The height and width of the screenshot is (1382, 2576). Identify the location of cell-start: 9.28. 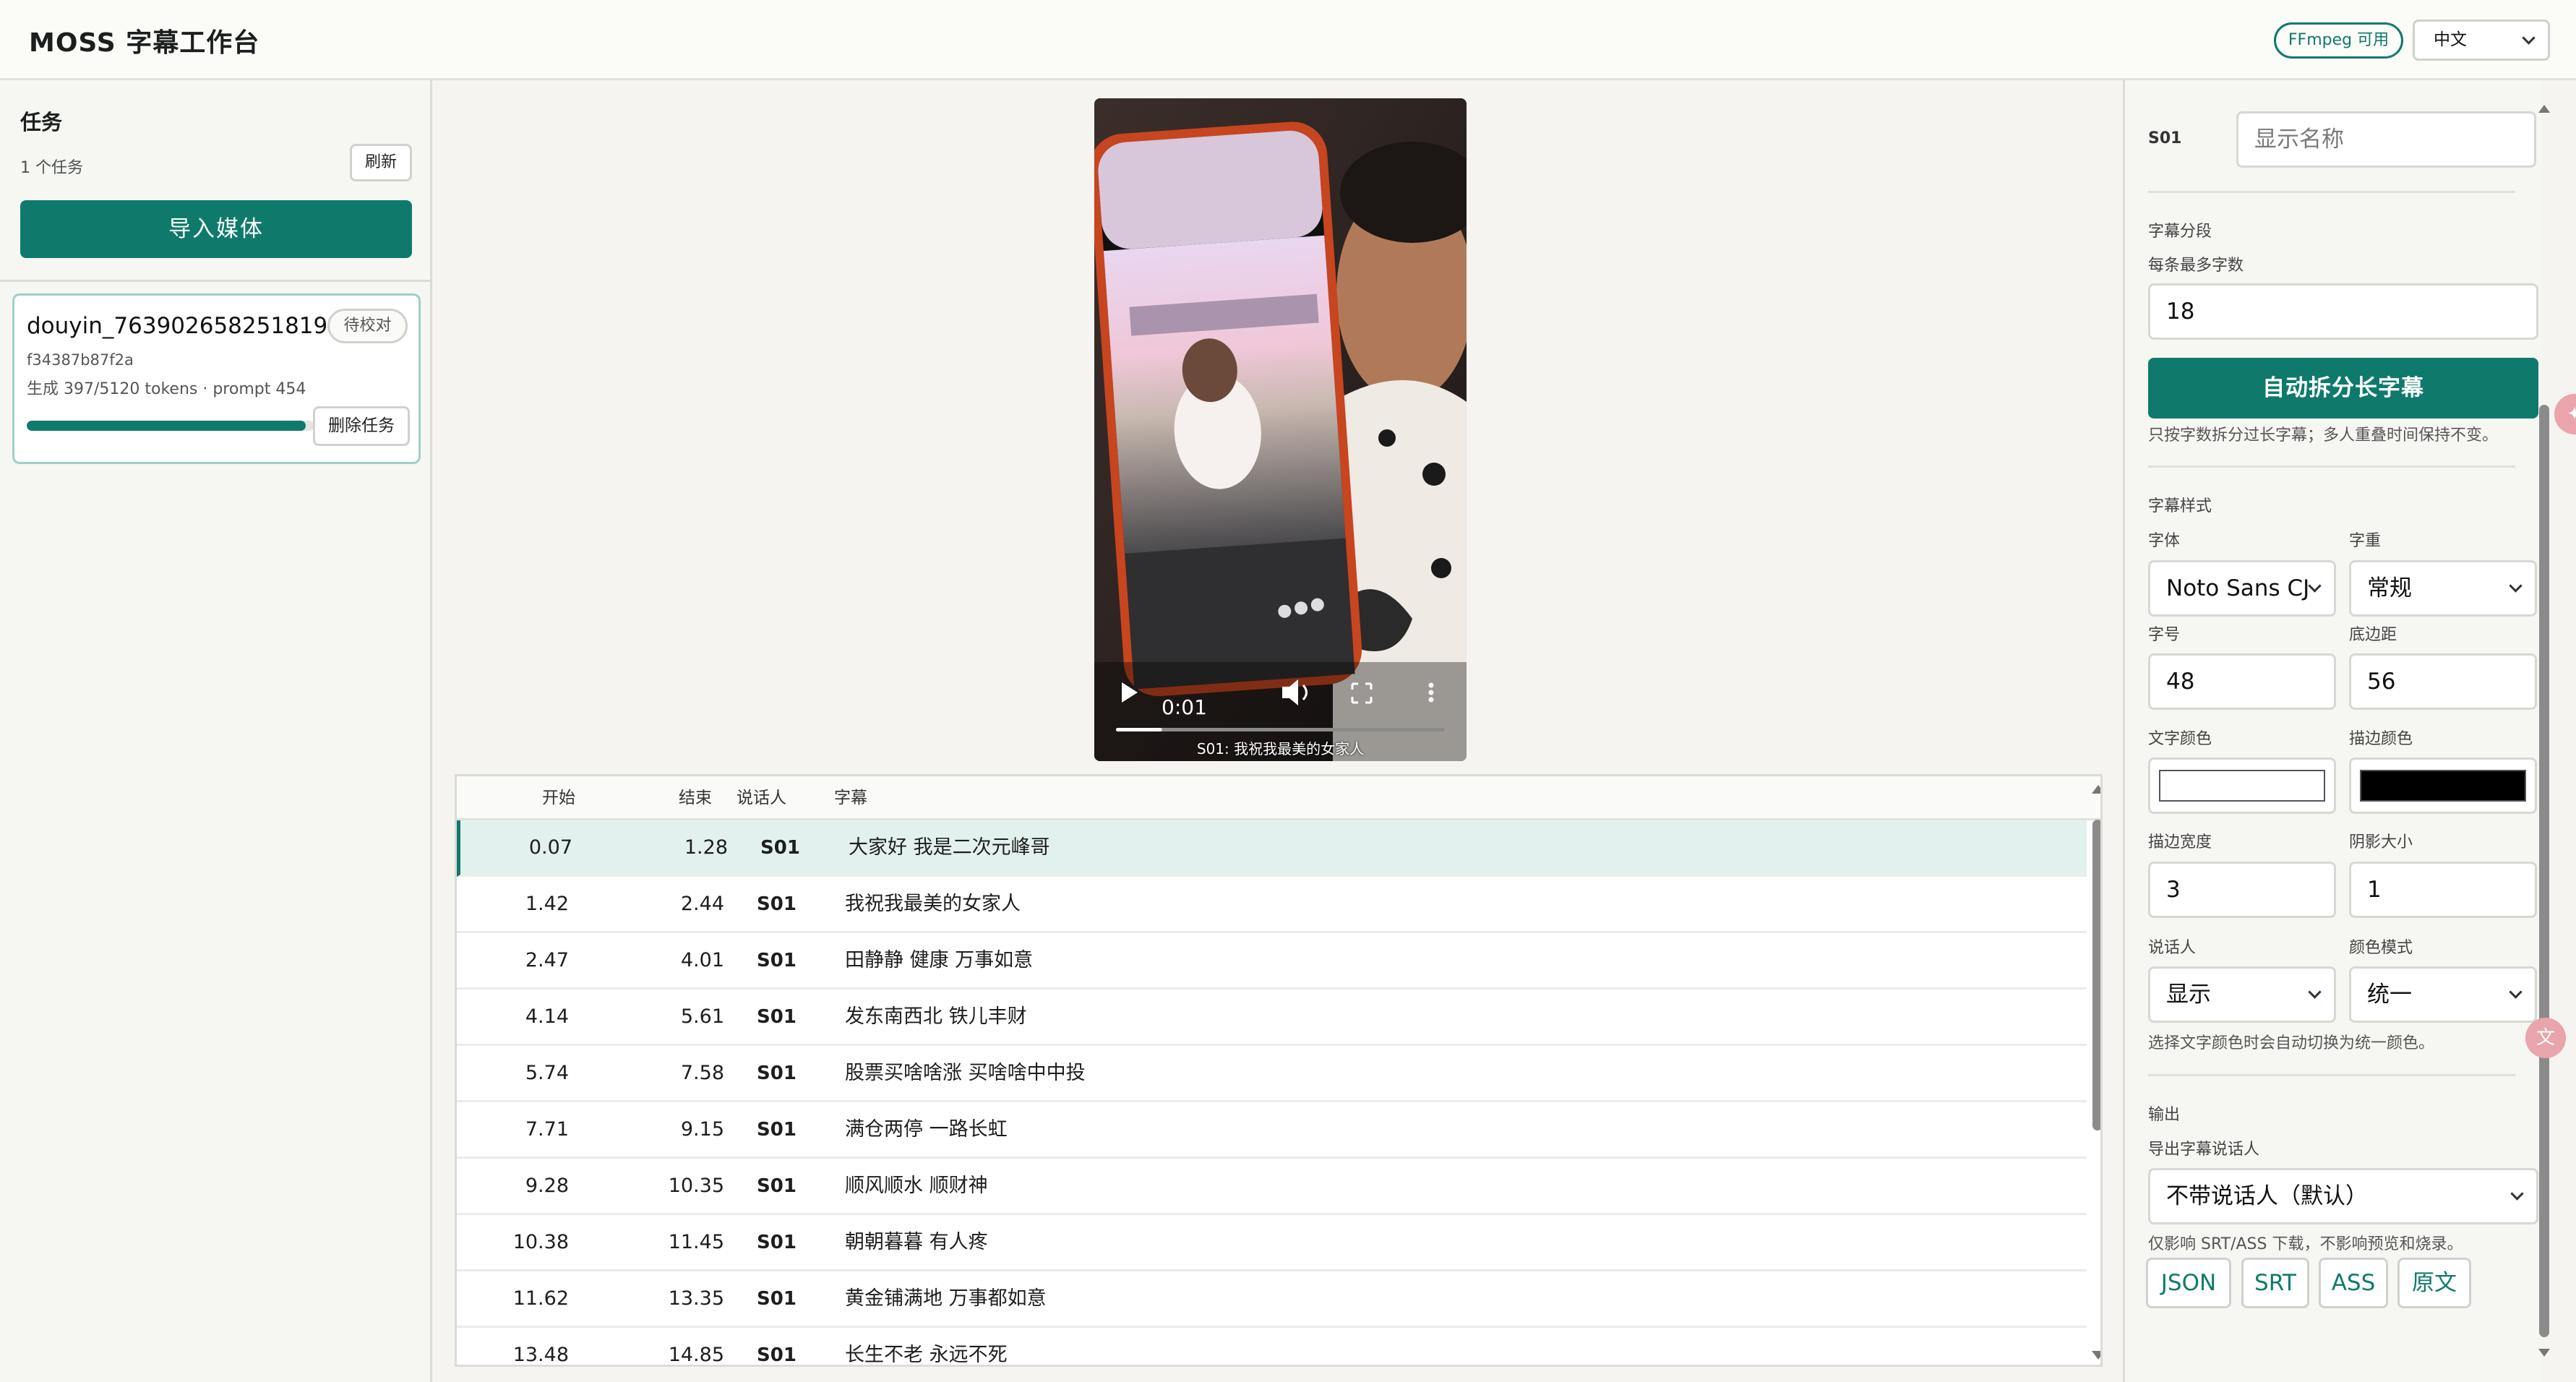
(547, 1186).